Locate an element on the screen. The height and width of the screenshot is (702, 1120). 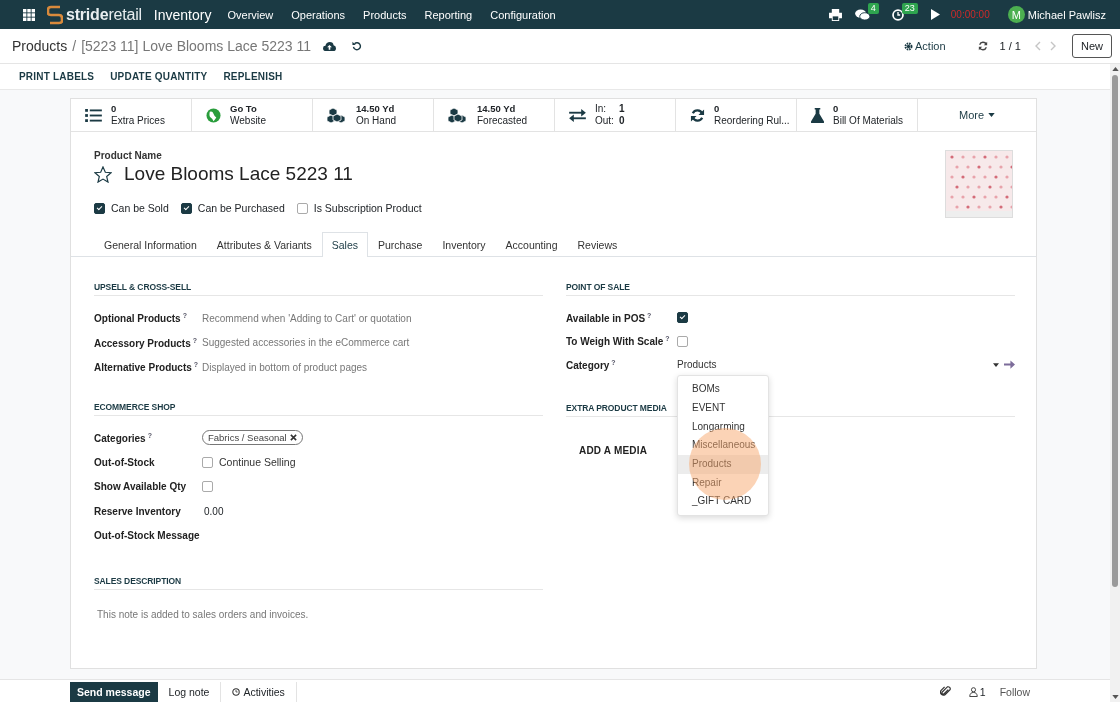
section-title: UPSELL & CROSS-SELL is located at coordinates (318, 289).